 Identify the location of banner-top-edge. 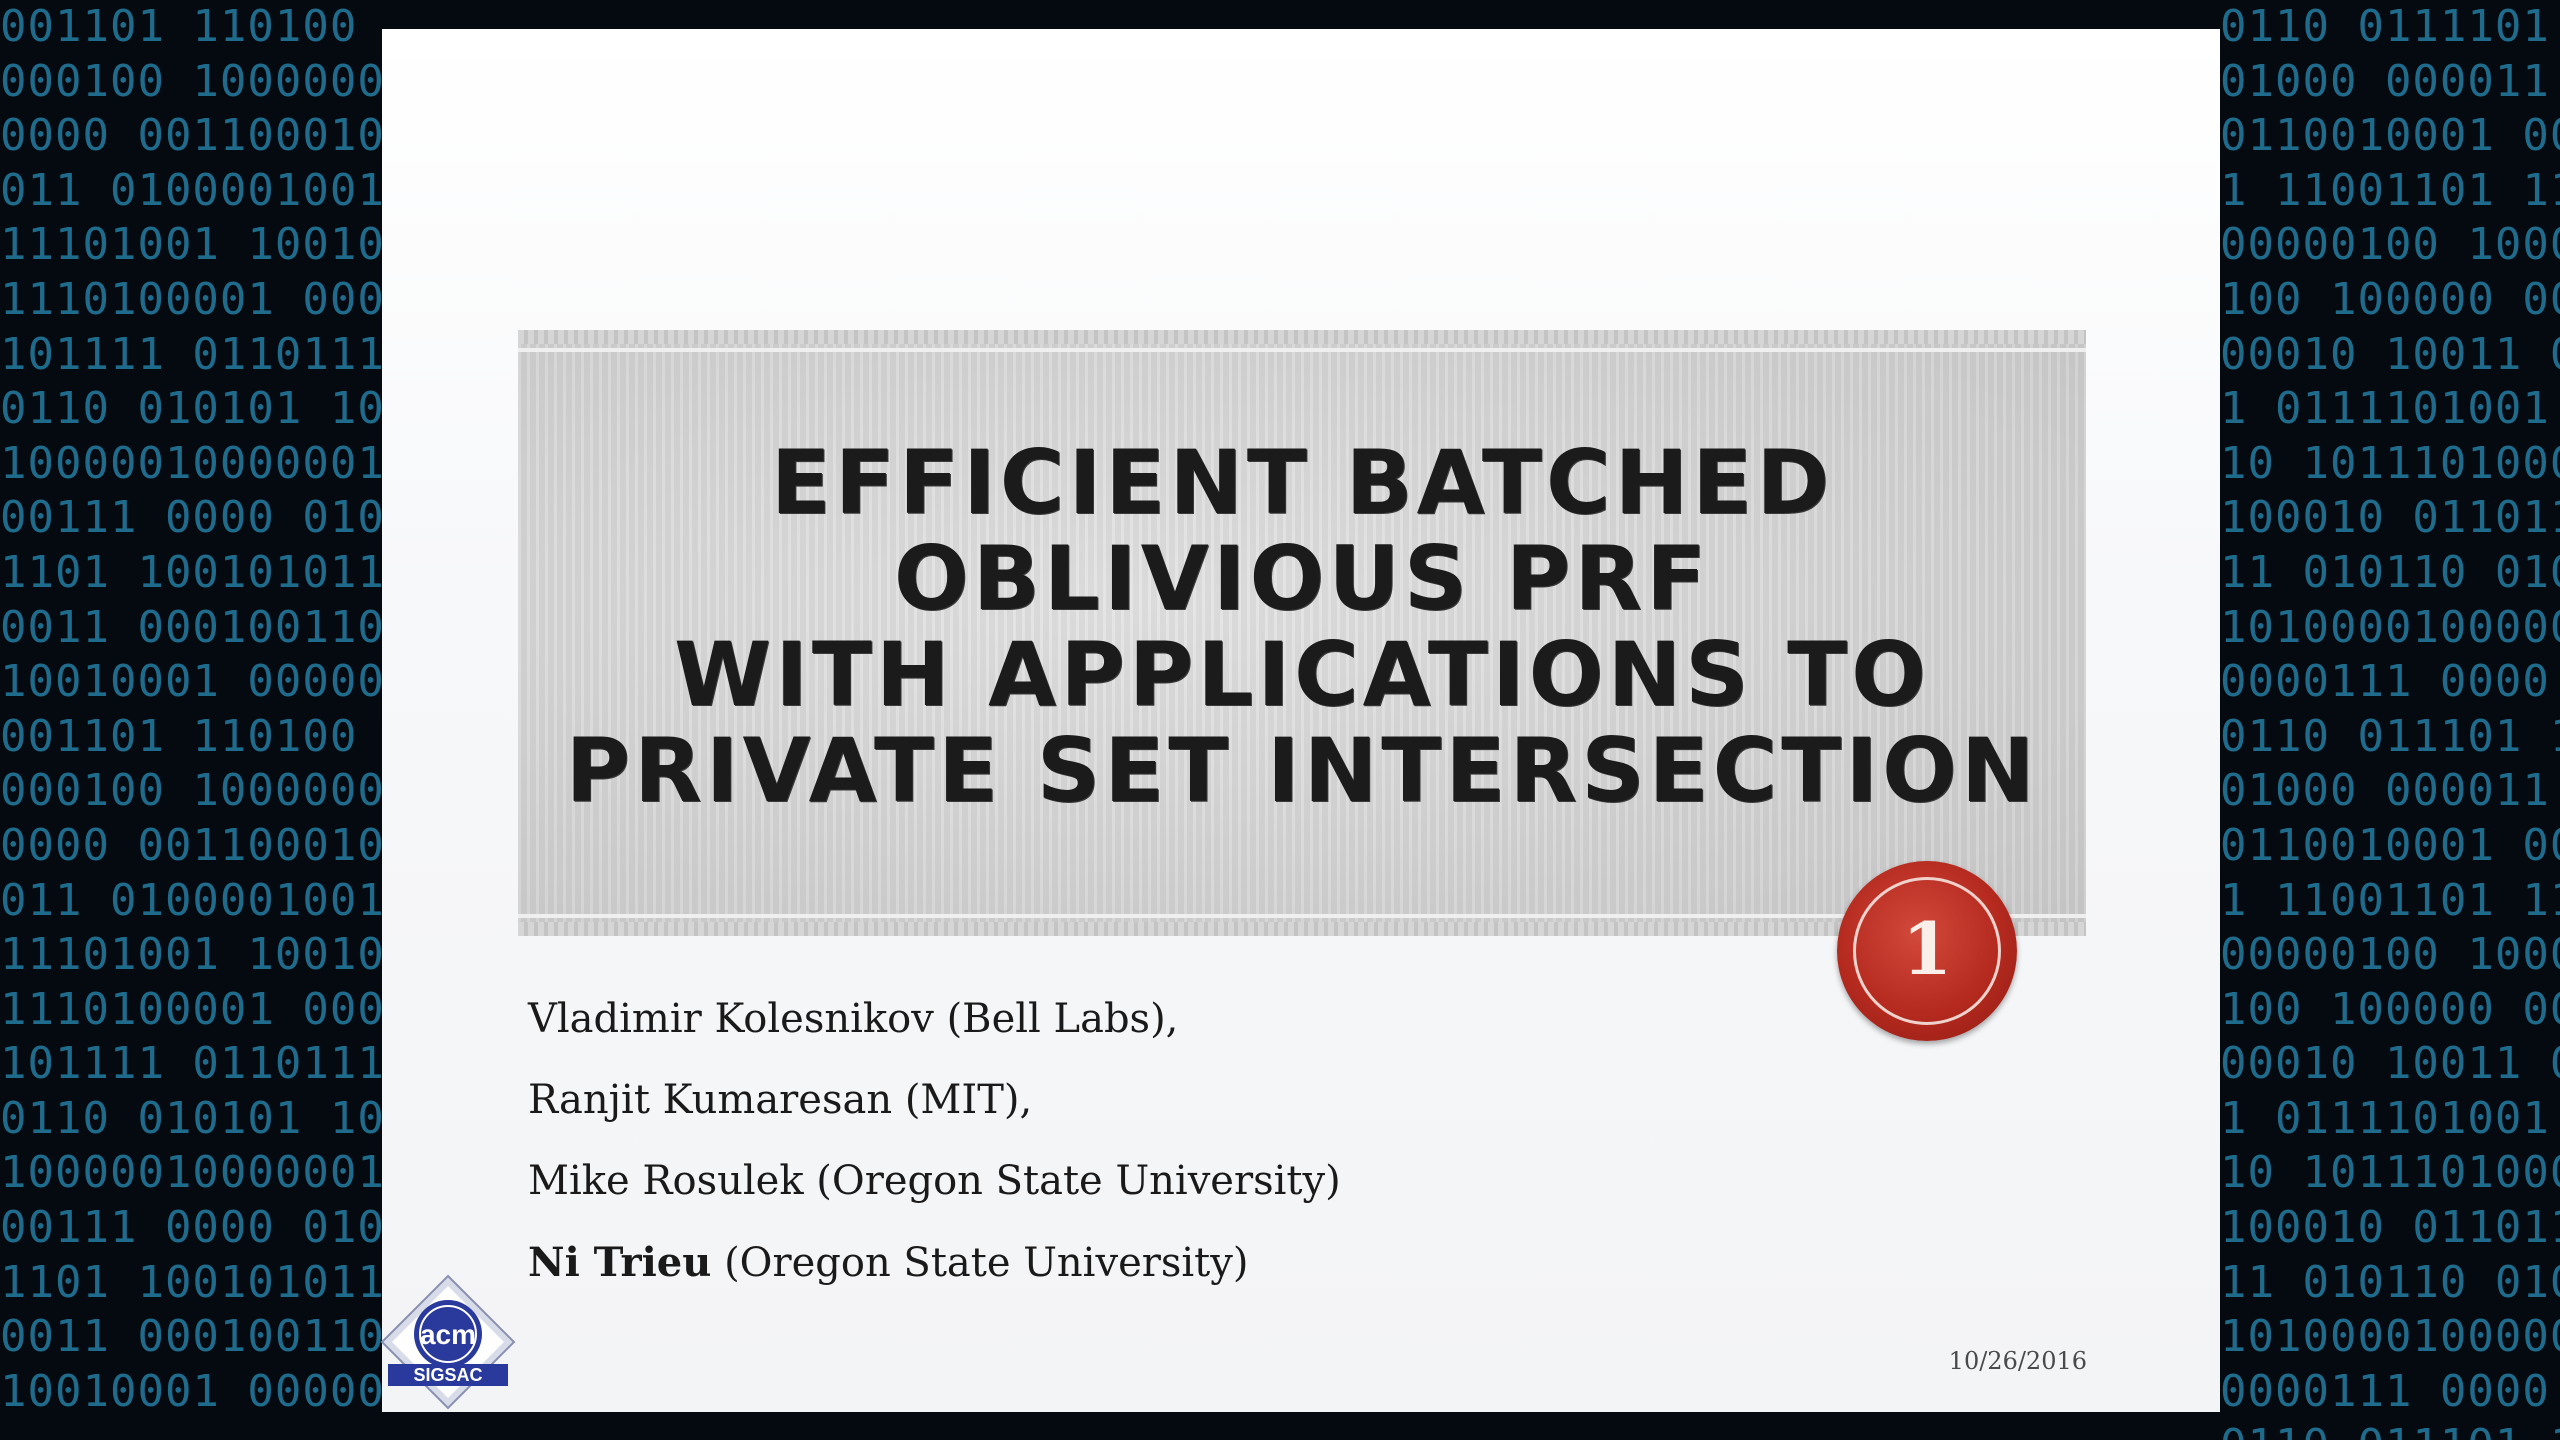
(1302, 337).